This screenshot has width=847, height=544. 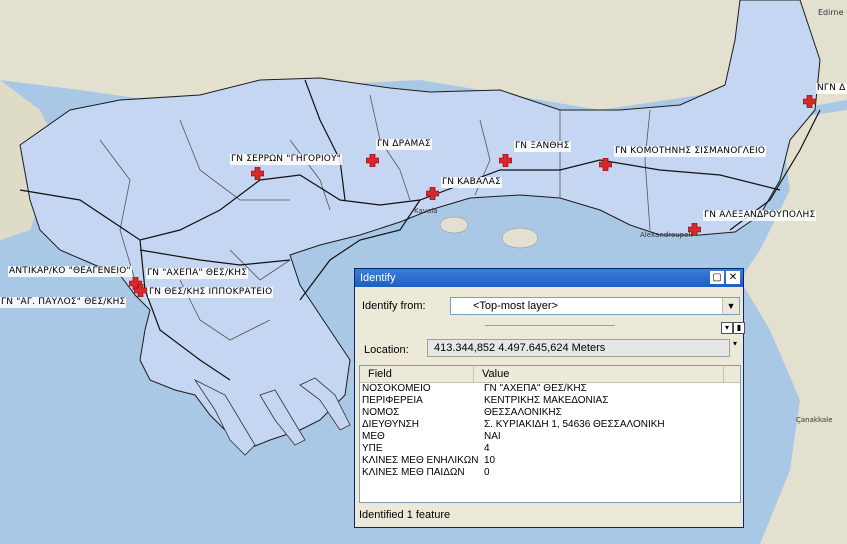 What do you see at coordinates (378, 278) in the screenshot?
I see `identify-title: Identify` at bounding box center [378, 278].